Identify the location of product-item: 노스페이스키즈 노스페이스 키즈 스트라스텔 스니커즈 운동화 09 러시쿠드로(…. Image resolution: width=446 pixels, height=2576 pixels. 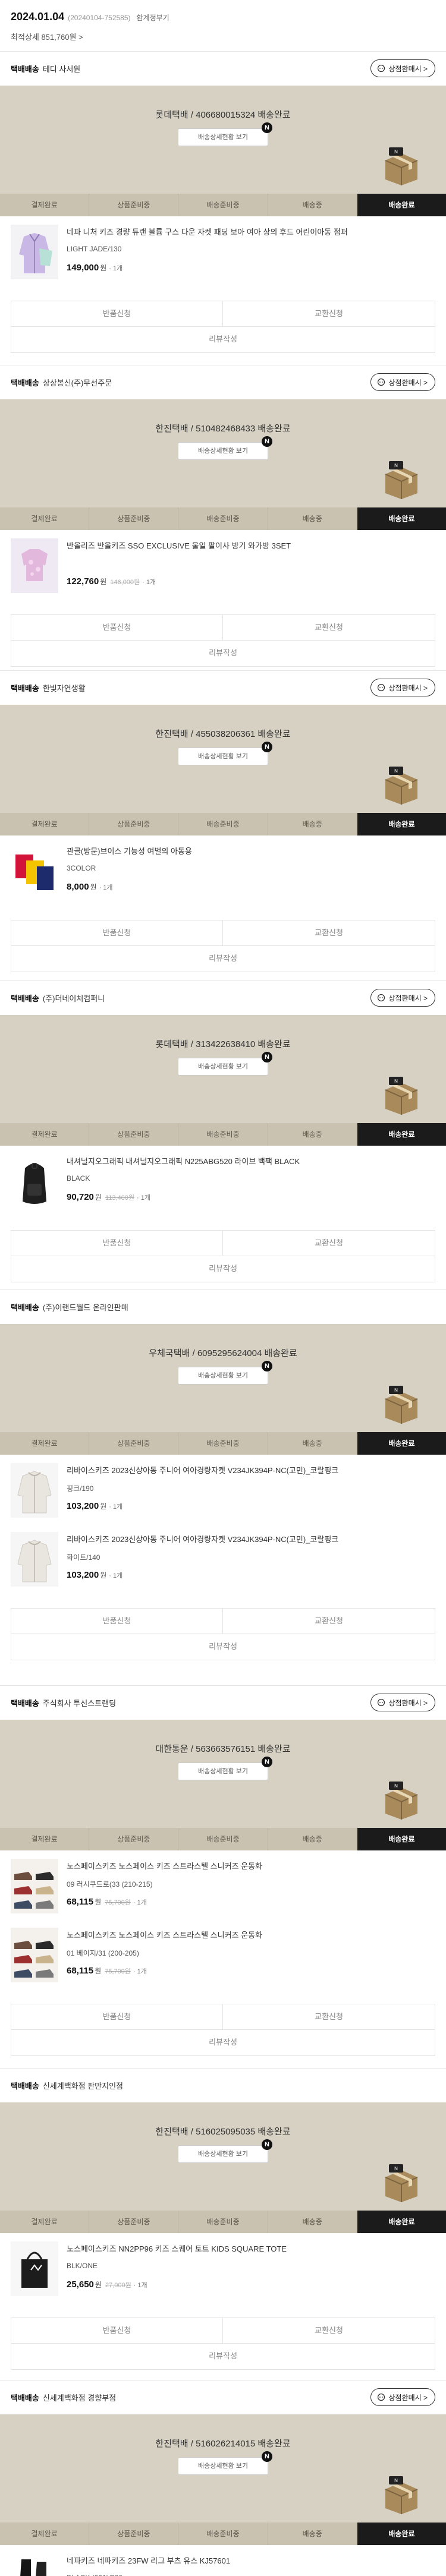
(223, 1892).